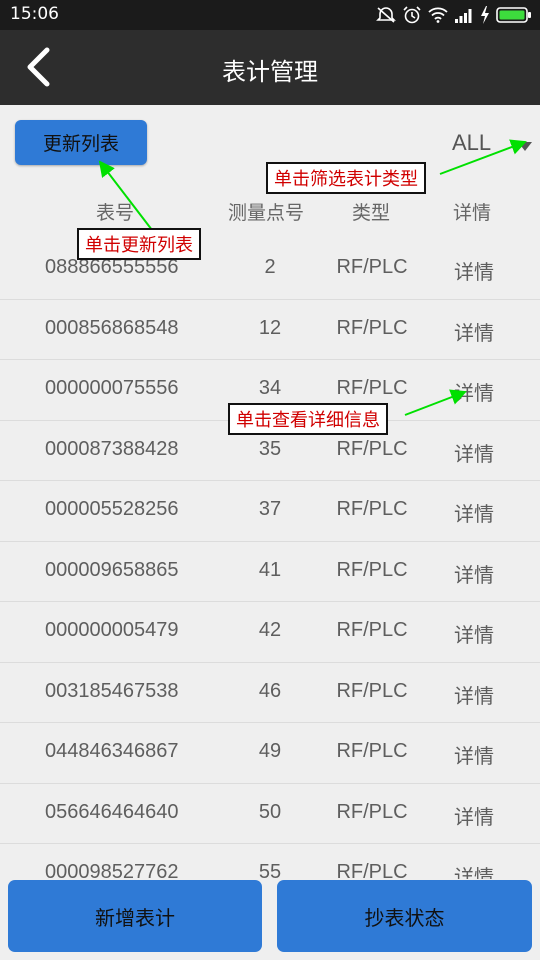 The width and height of the screenshot is (540, 960). Describe the element at coordinates (438, 15) in the screenshot. I see `wifi-icon` at that location.